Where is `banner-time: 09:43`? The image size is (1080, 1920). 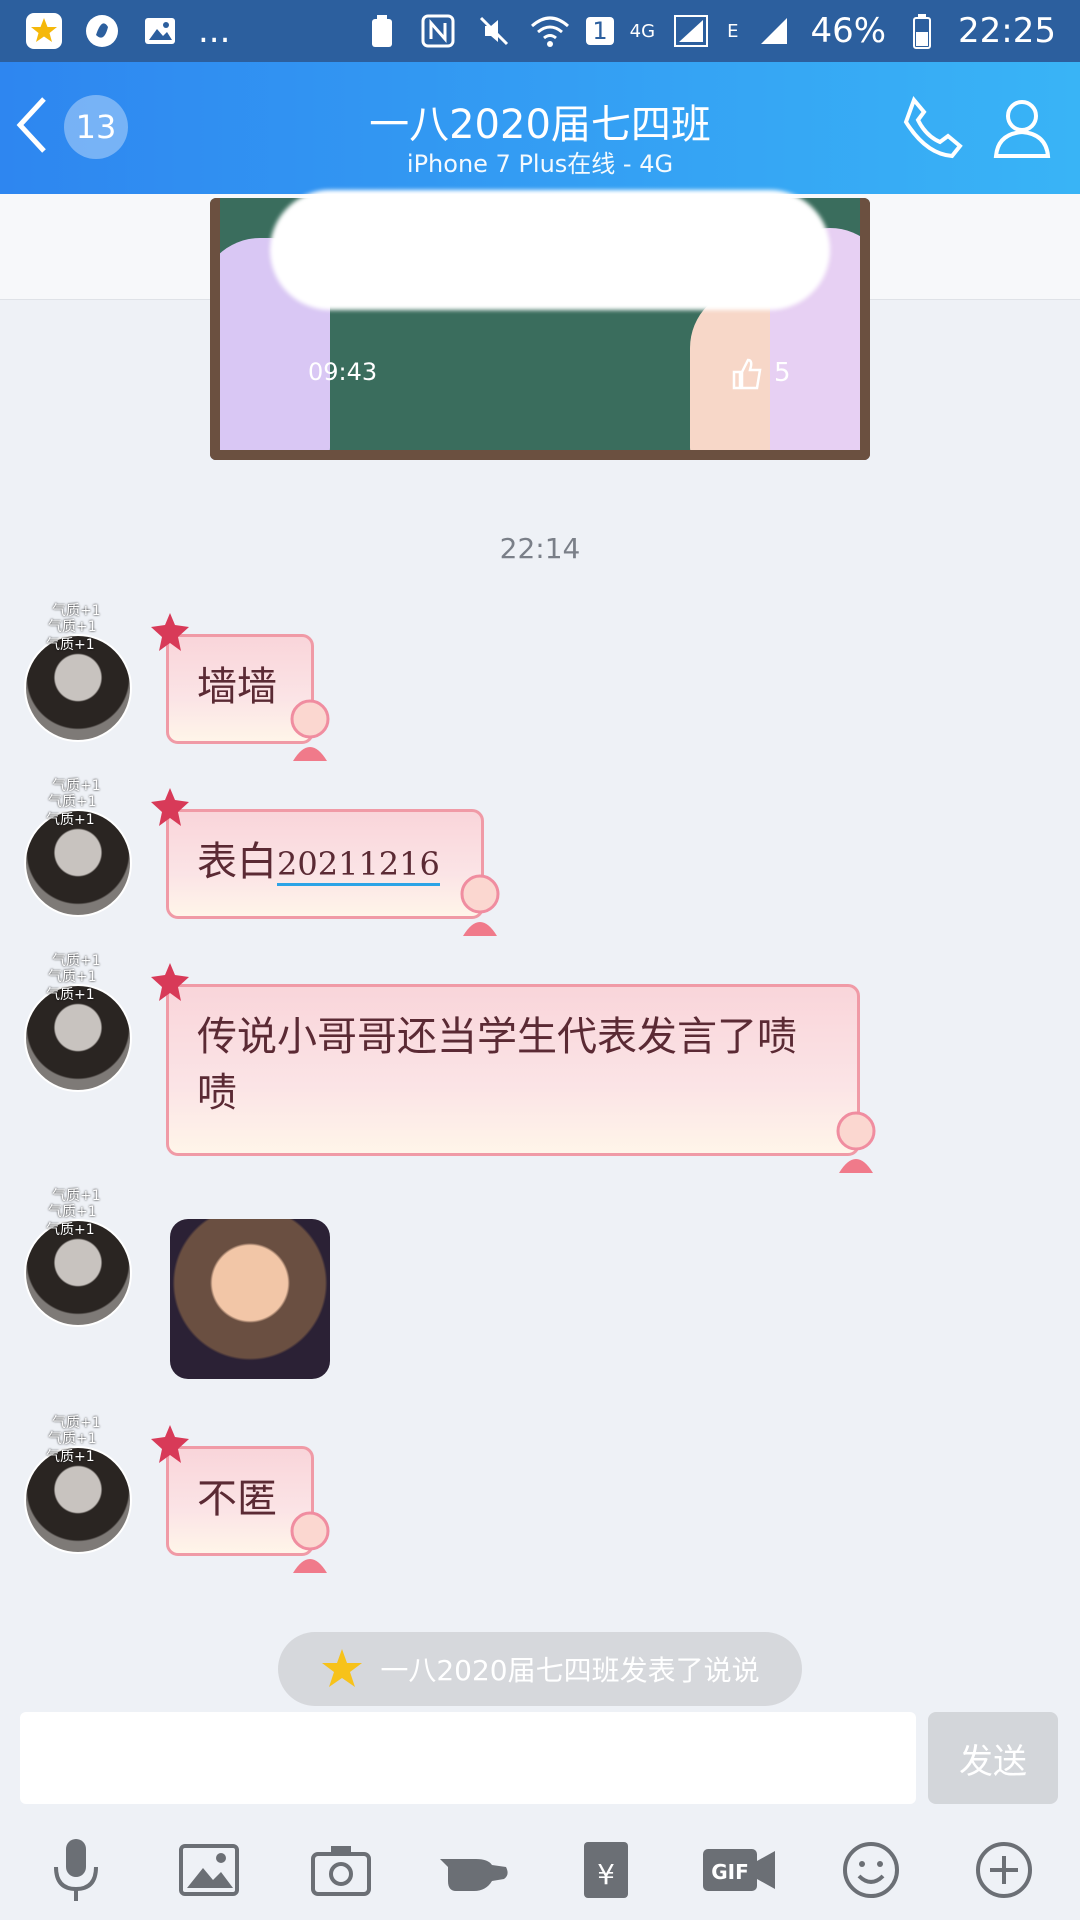 banner-time: 09:43 is located at coordinates (343, 372).